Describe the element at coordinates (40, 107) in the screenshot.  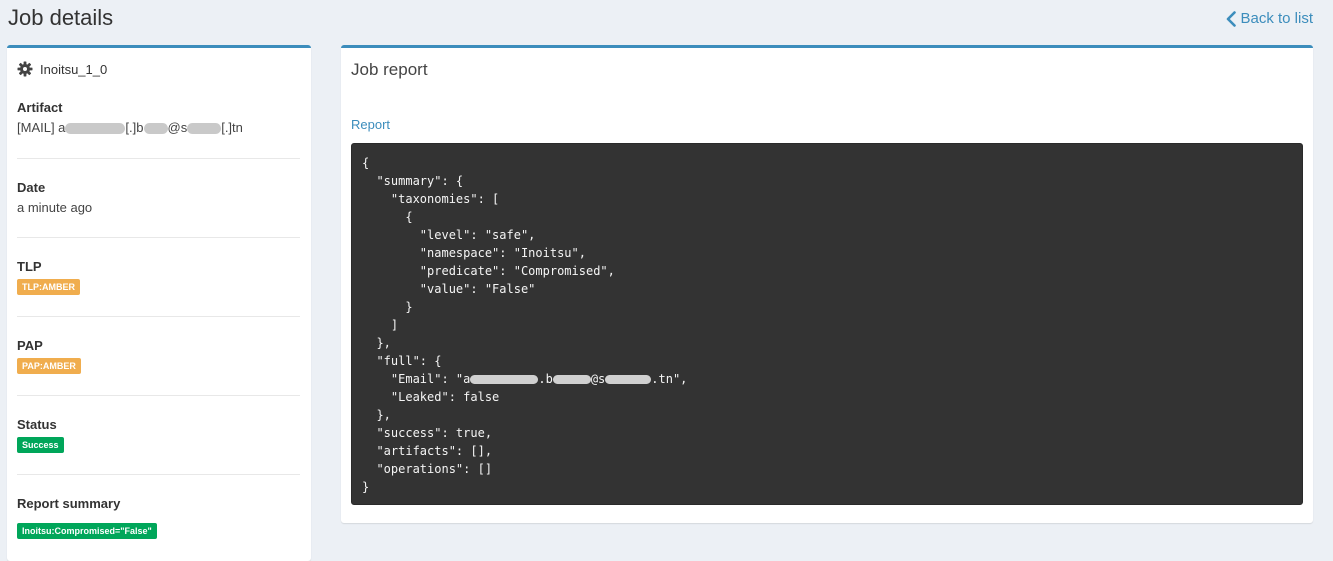
I see `artifact-label: Artifact` at that location.